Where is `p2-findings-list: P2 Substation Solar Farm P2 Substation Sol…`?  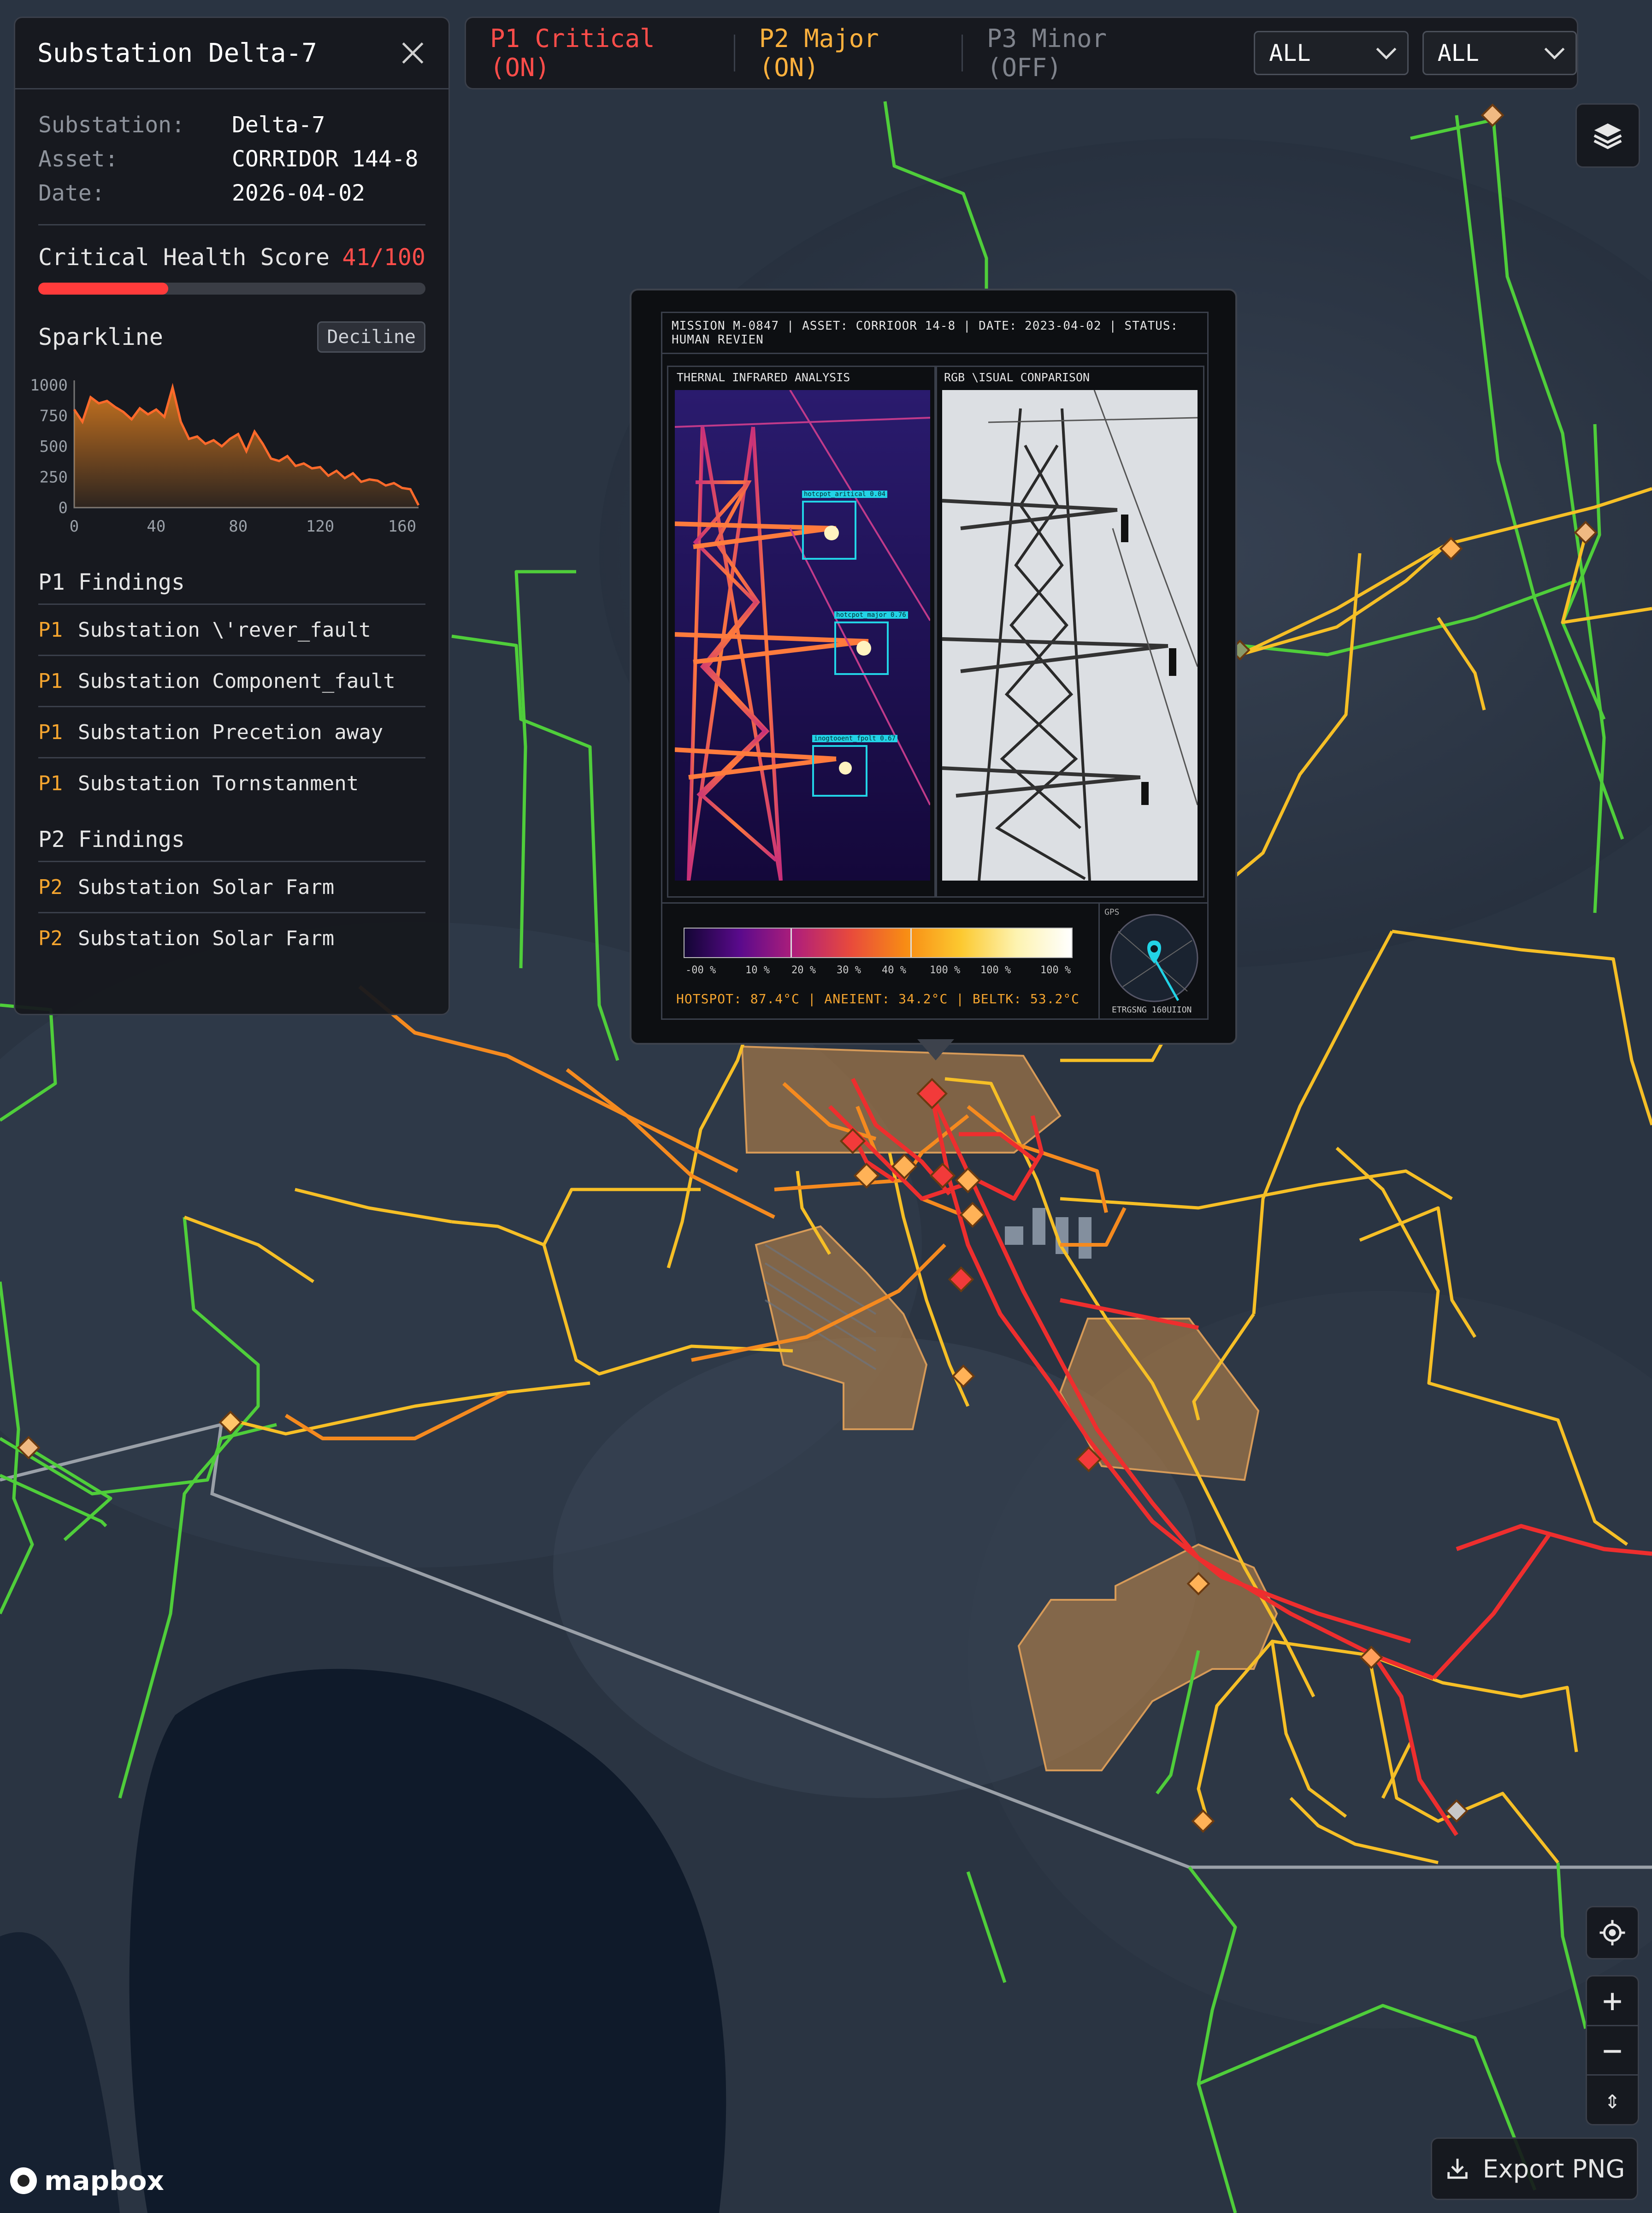
p2-findings-list: P2 Substation Solar Farm P2 Substation Sol… is located at coordinates (231, 912).